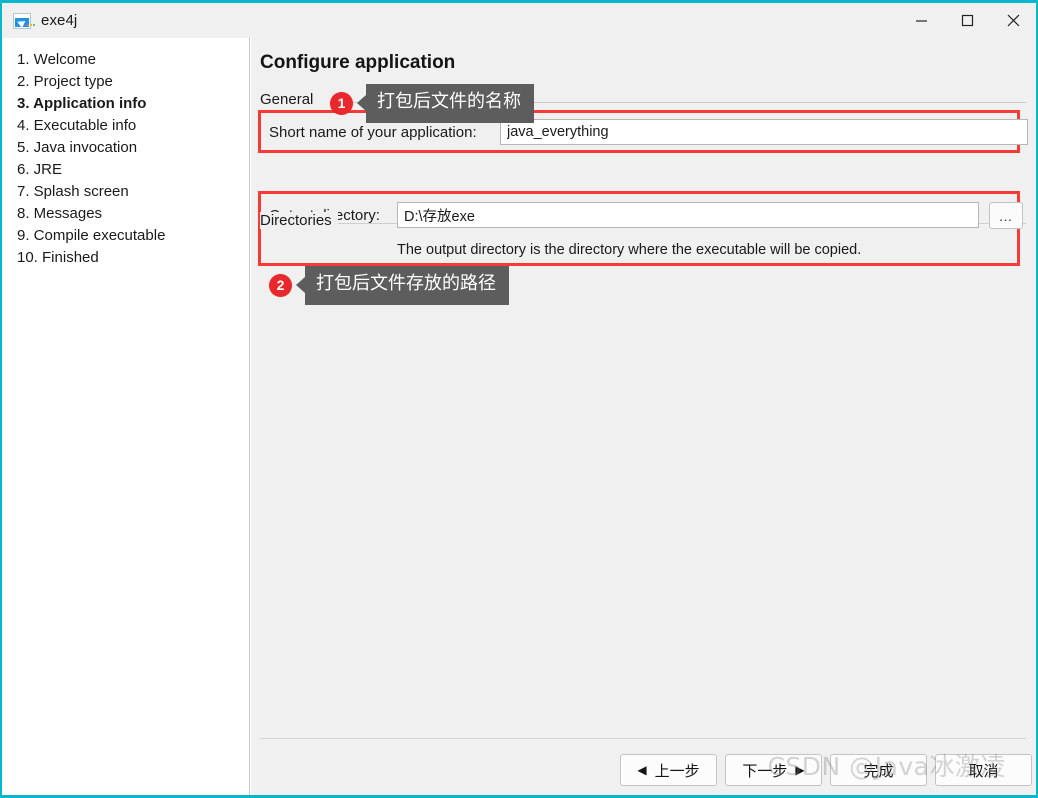 Image resolution: width=1038 pixels, height=798 pixels. What do you see at coordinates (800, 770) in the screenshot?
I see `arrow-right-icon: ▶` at bounding box center [800, 770].